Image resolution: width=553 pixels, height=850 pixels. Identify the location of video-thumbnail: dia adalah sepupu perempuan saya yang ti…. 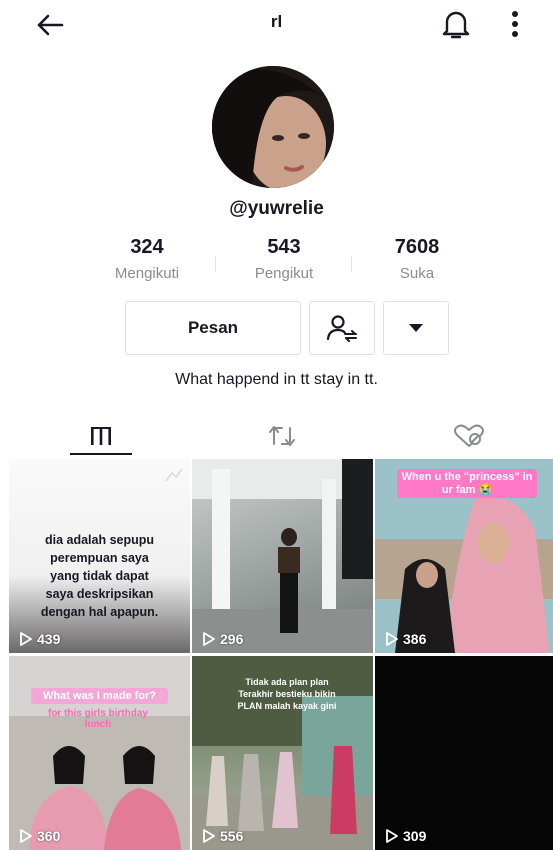
(99, 556).